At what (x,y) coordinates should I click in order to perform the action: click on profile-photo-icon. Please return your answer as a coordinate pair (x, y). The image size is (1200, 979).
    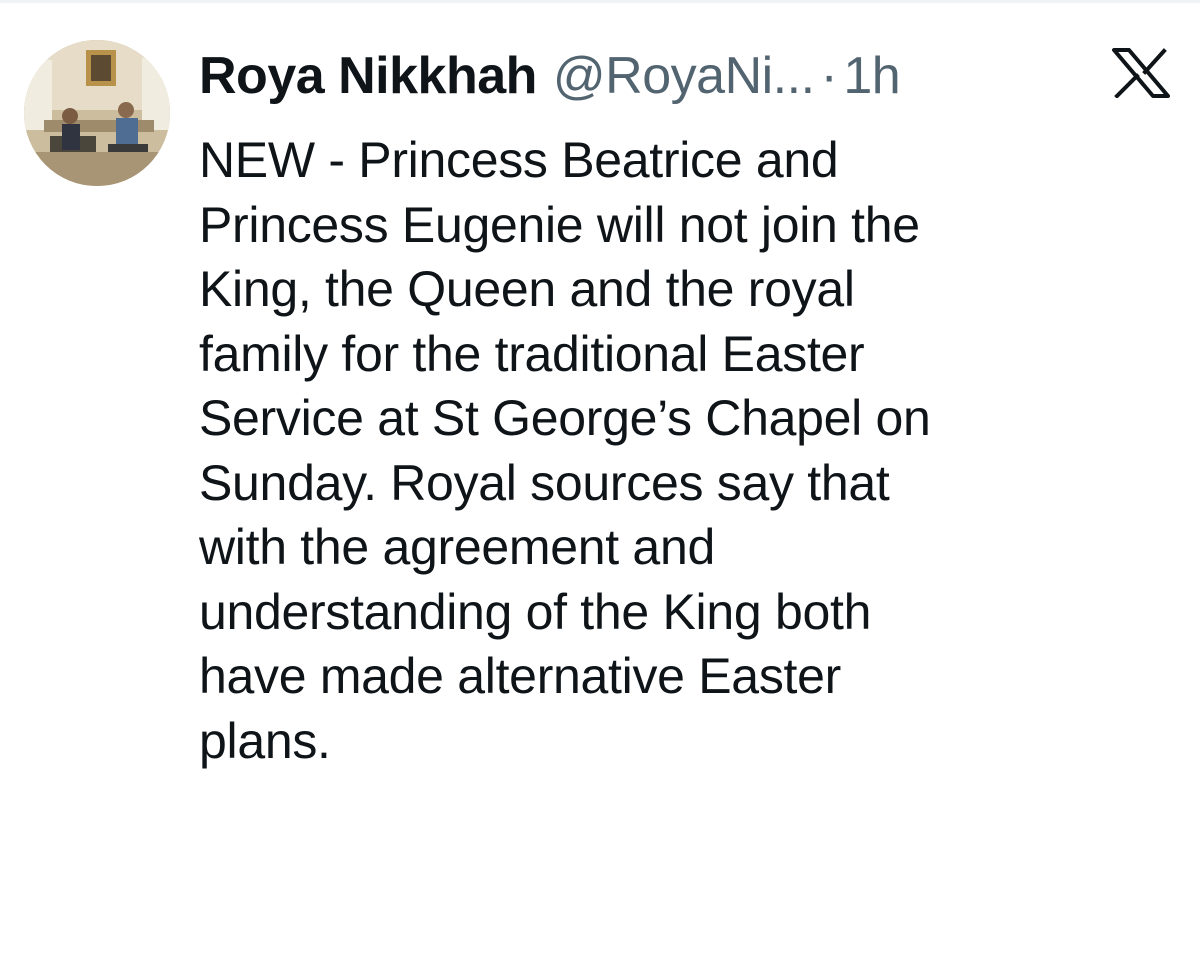
    Looking at the image, I should click on (97, 113).